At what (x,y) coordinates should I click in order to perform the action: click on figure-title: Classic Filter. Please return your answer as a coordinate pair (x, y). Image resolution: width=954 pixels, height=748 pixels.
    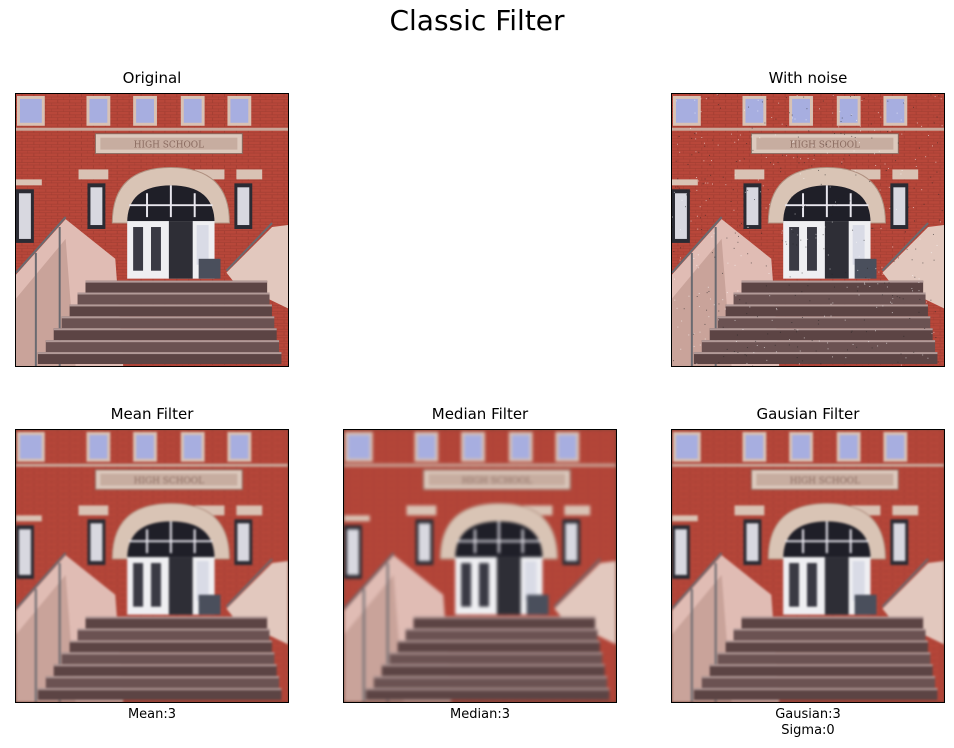
    Looking at the image, I should click on (477, 20).